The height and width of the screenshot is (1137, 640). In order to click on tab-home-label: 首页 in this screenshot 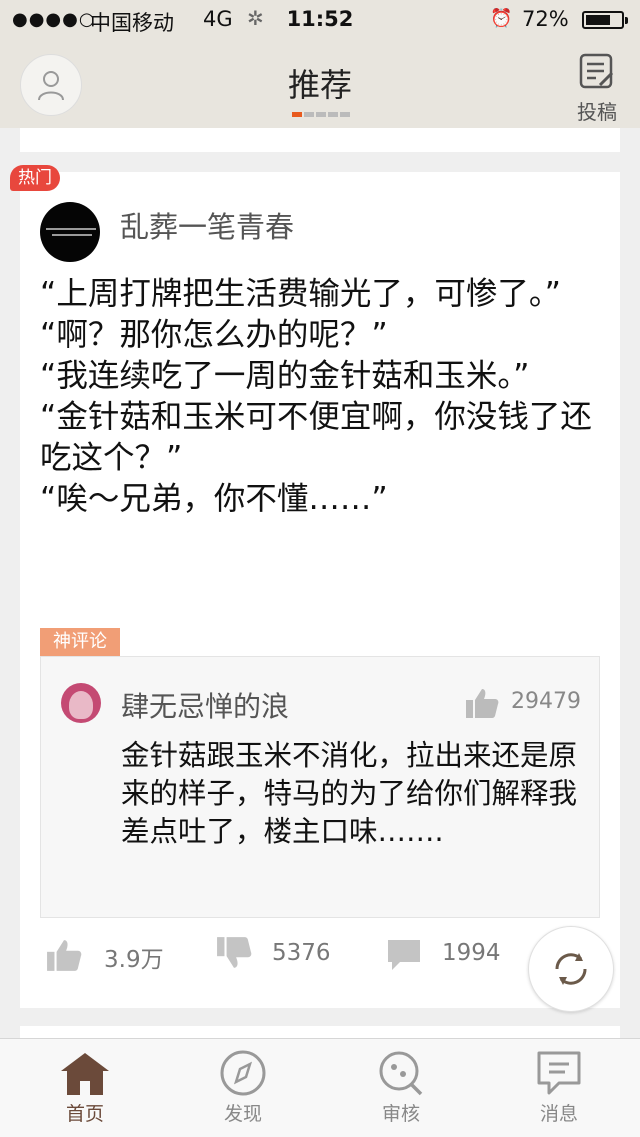, I will do `click(84, 1114)`.